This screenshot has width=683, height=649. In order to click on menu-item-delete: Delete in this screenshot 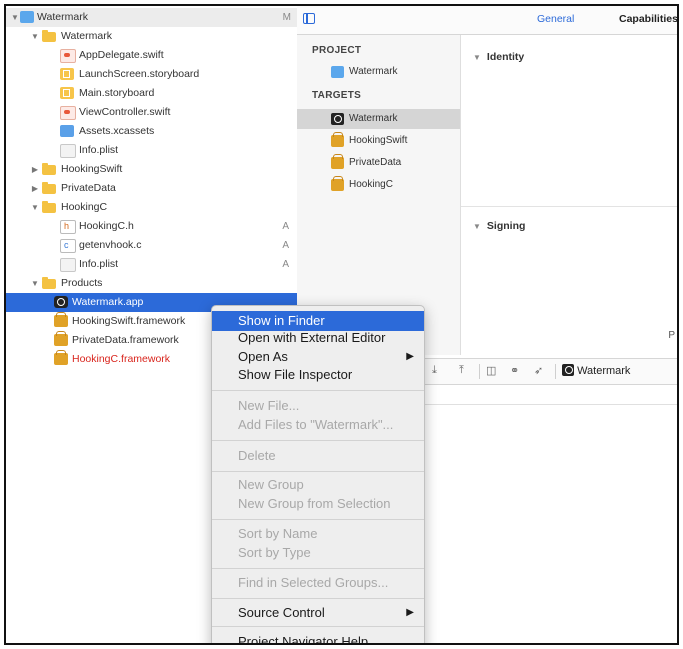, I will do `click(318, 456)`.